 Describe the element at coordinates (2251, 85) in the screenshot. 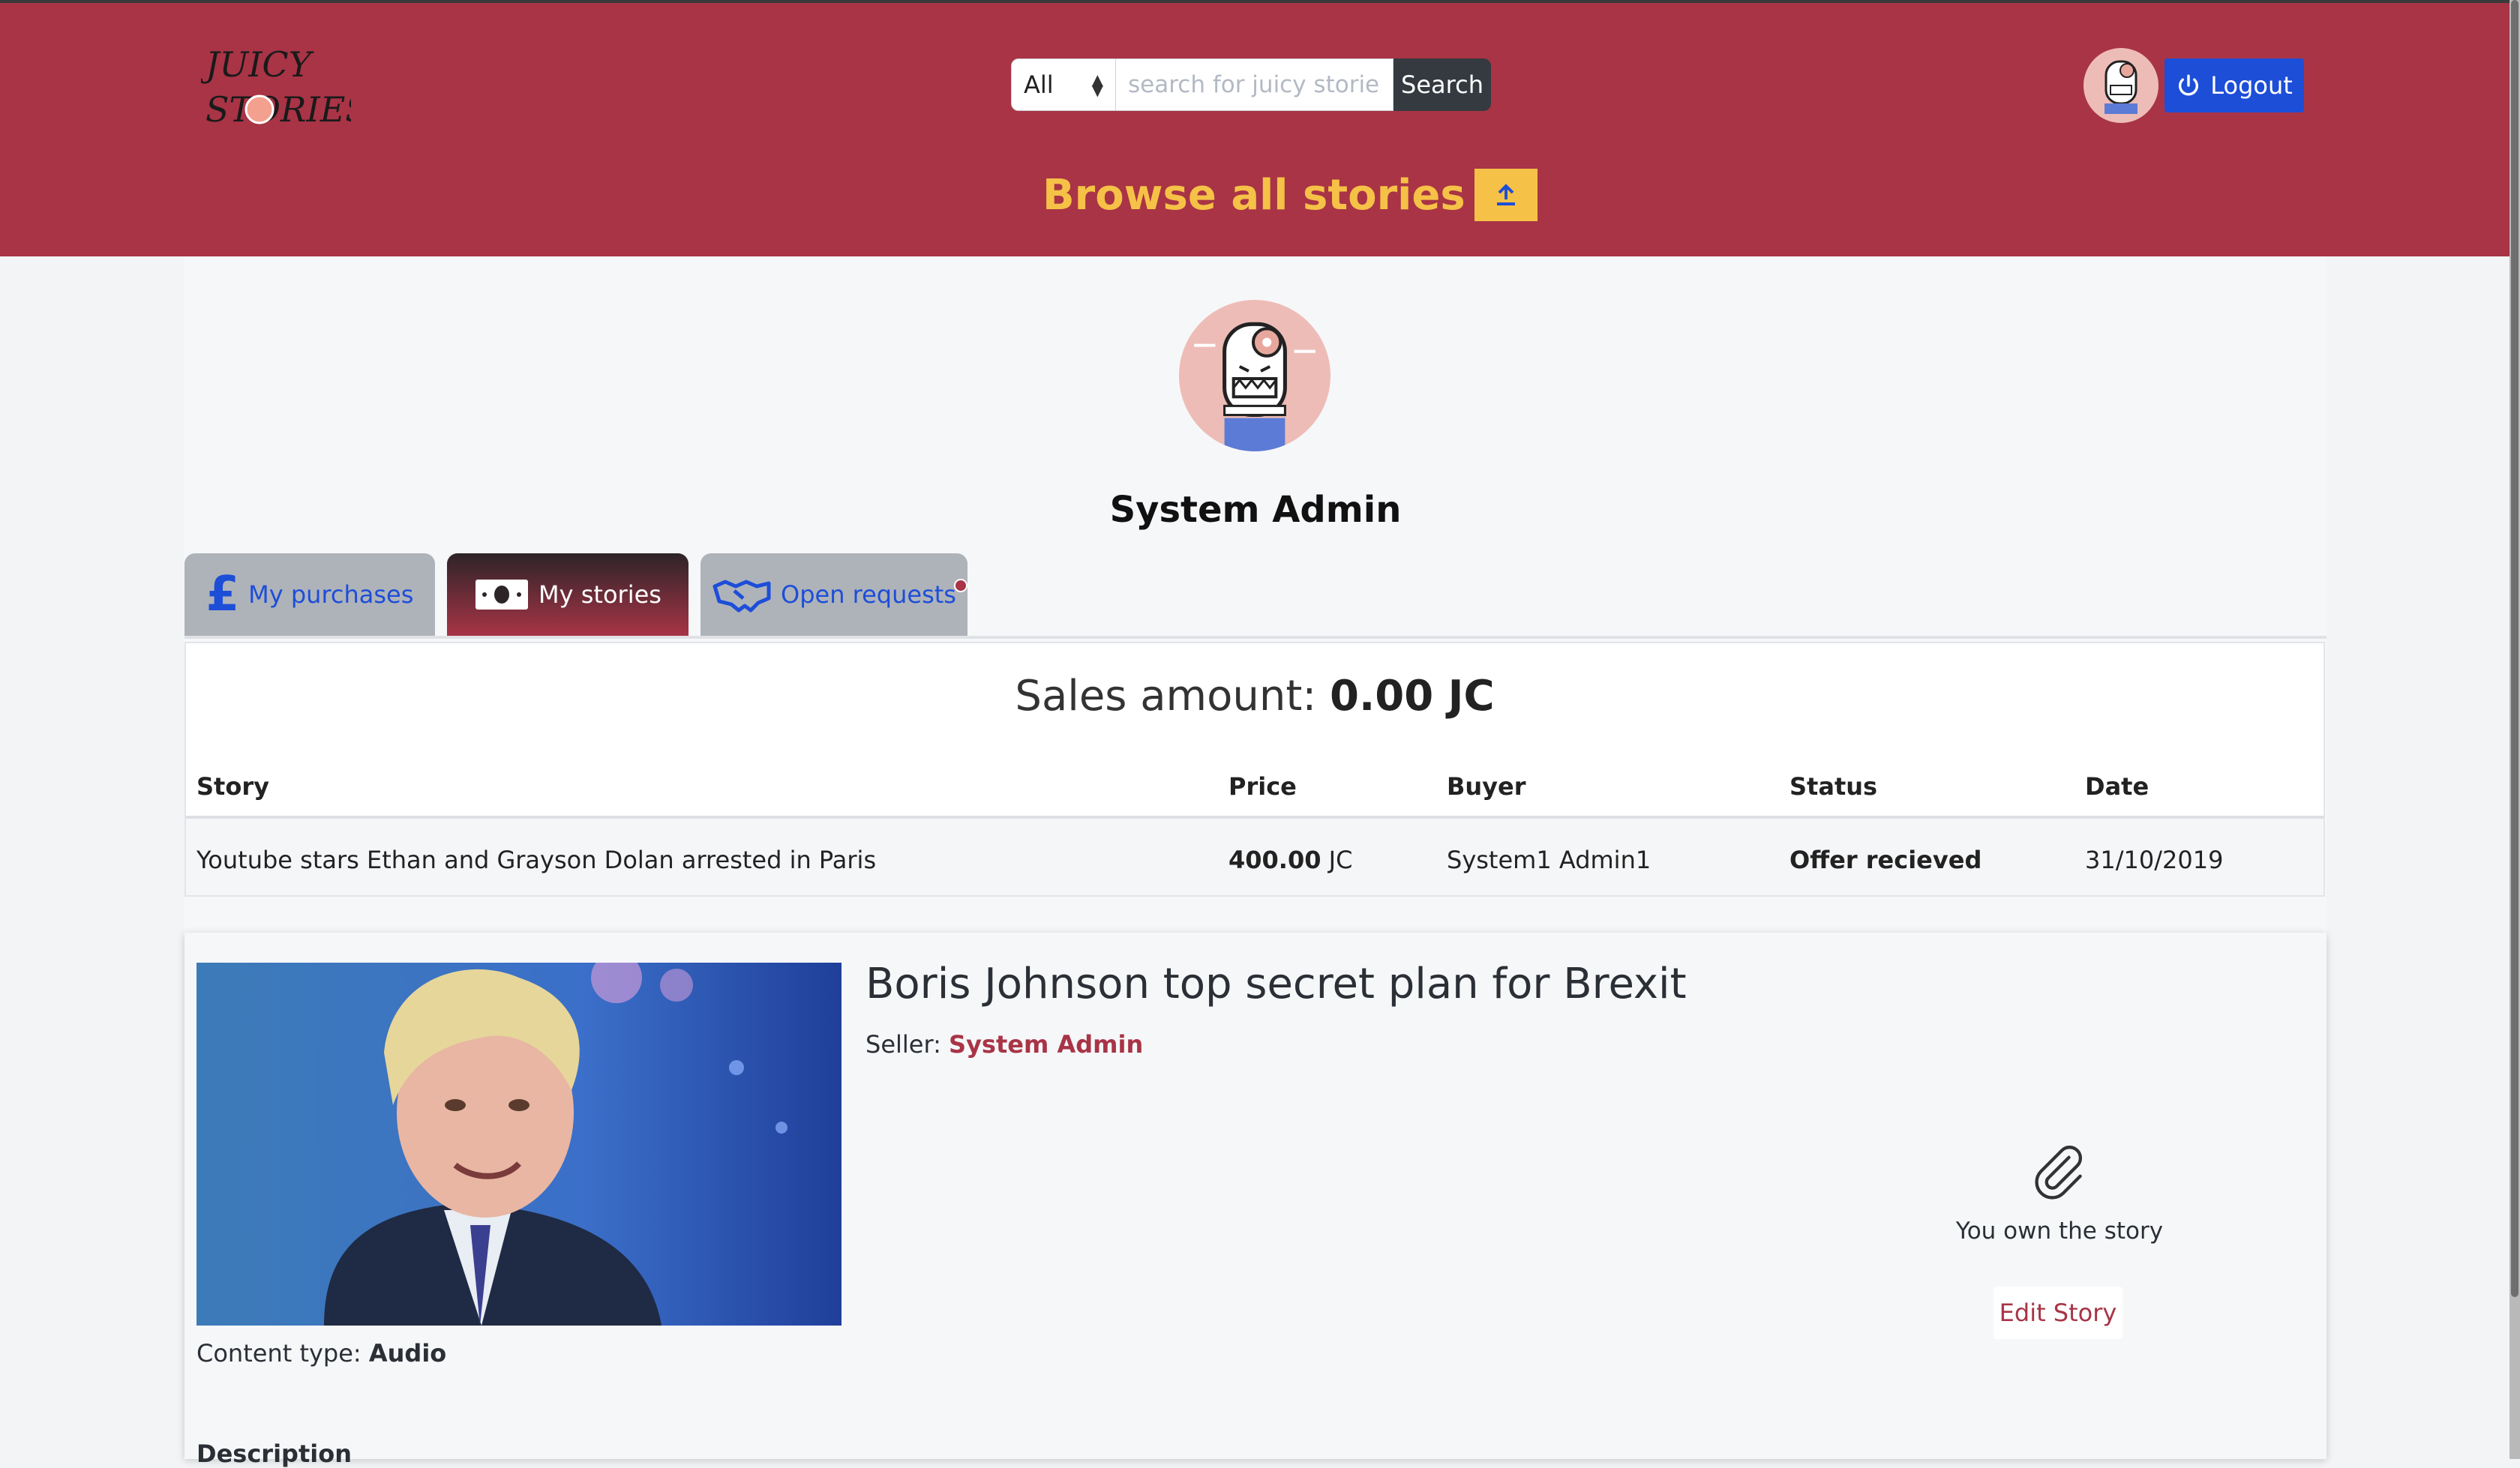

I see `logout-label: Logout` at that location.